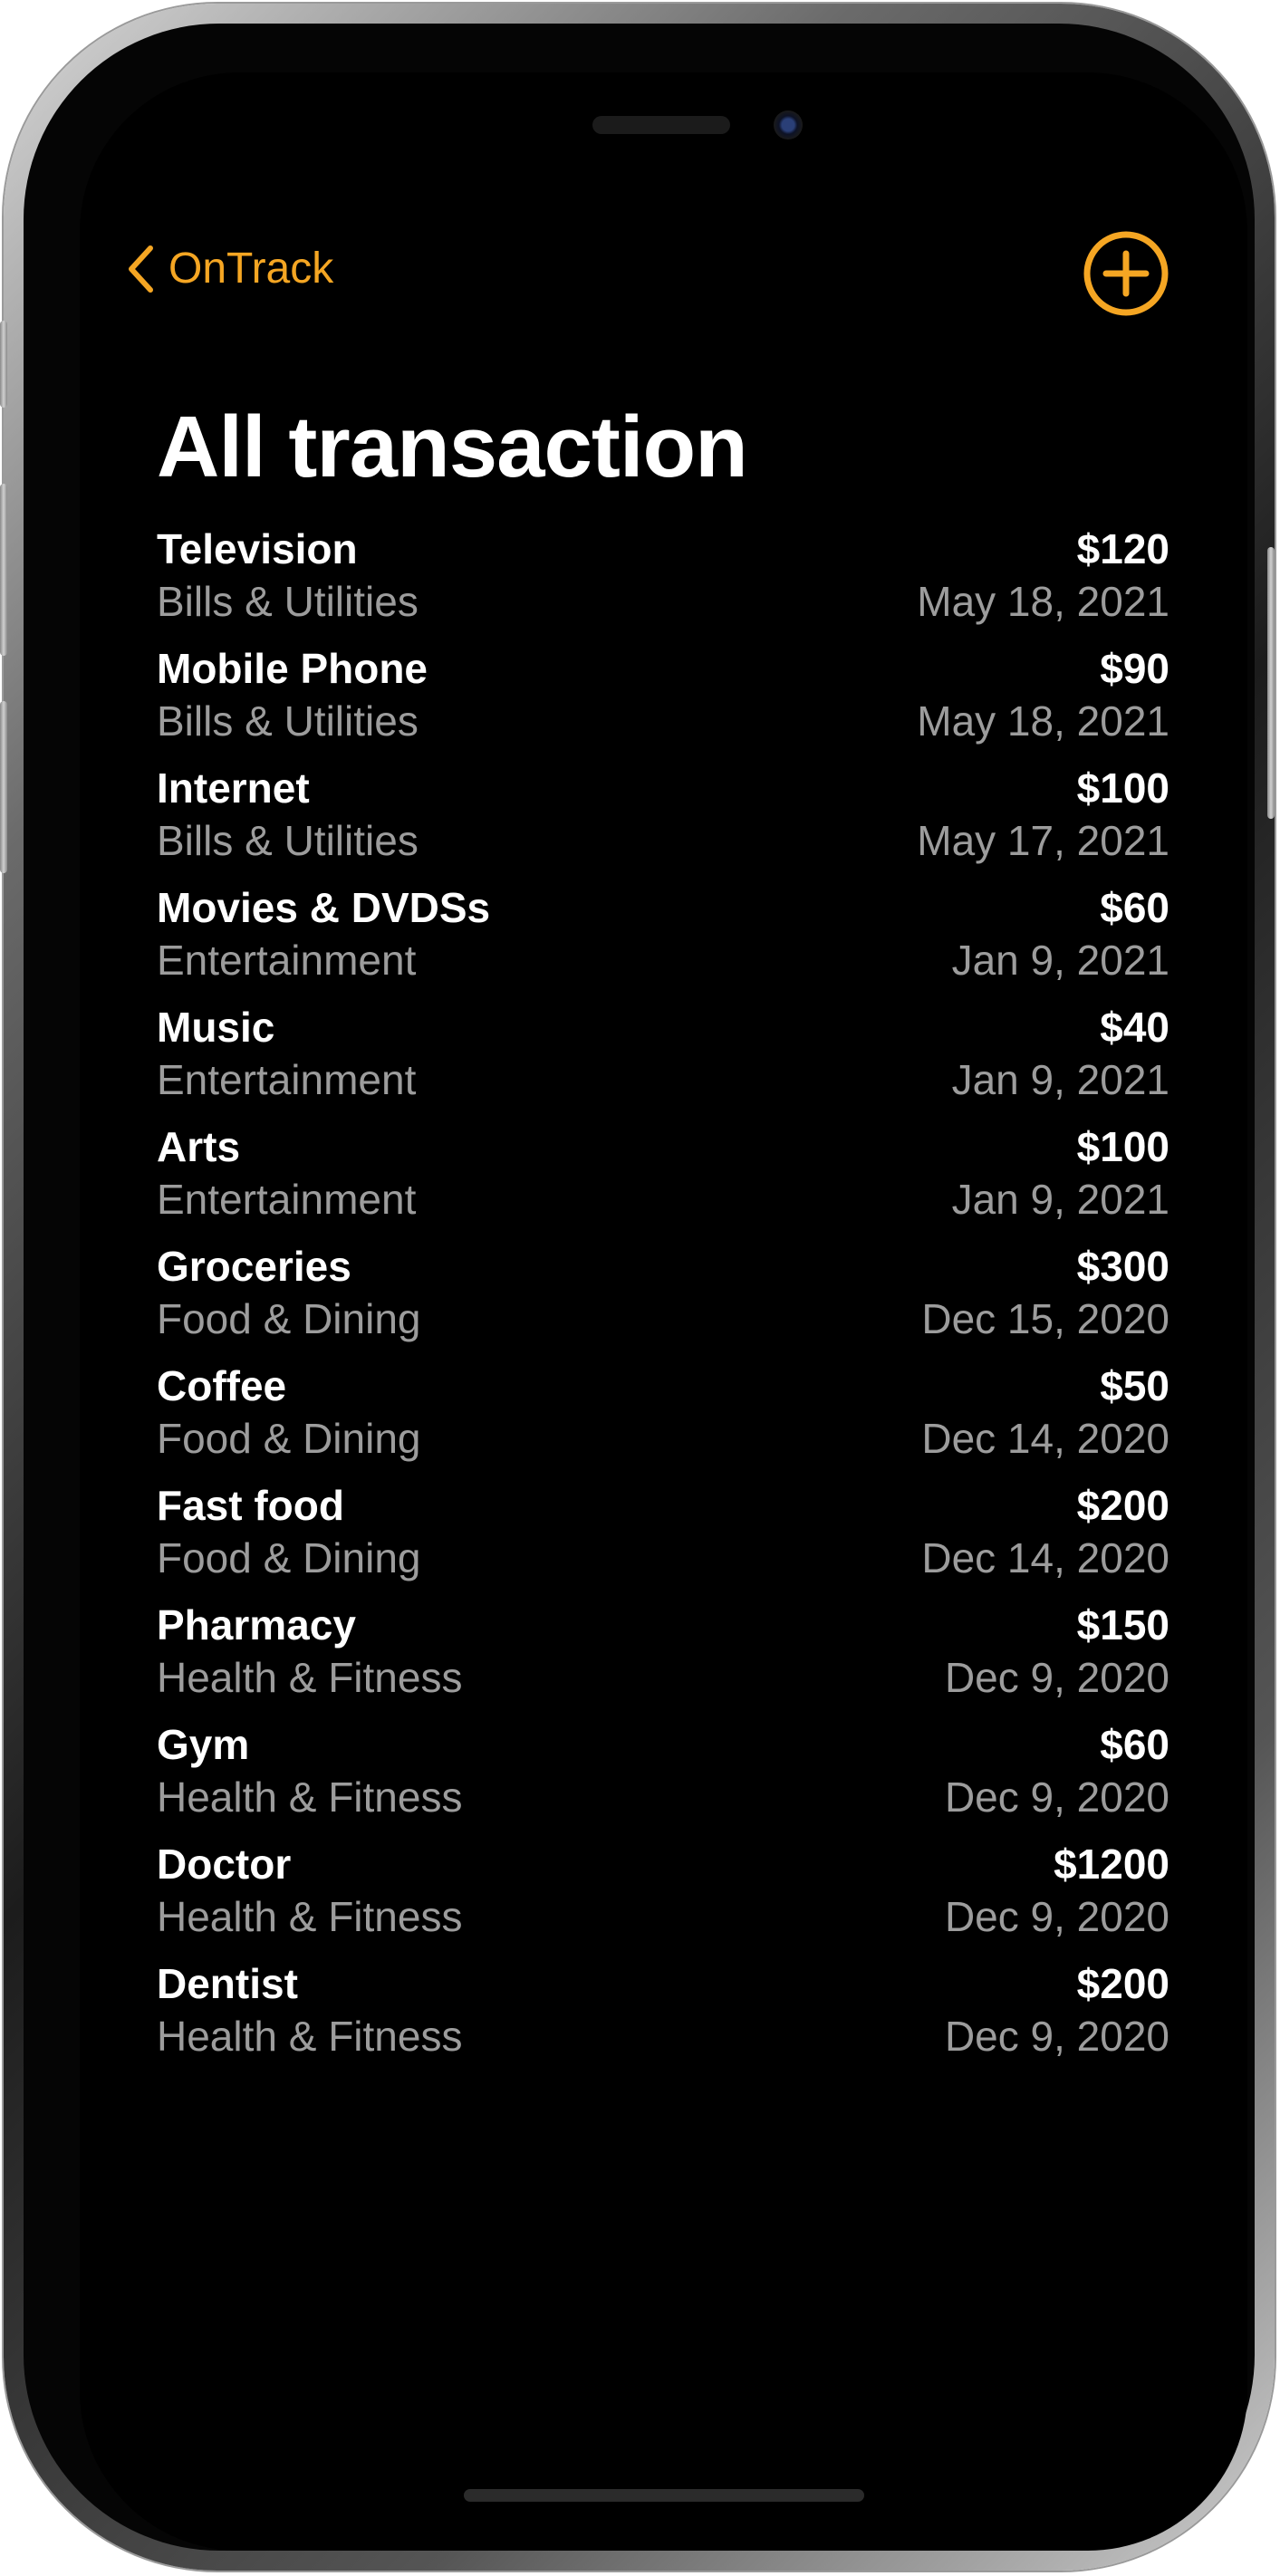 The height and width of the screenshot is (2576, 1280). What do you see at coordinates (1122, 1266) in the screenshot?
I see `transaction-amount: $300` at bounding box center [1122, 1266].